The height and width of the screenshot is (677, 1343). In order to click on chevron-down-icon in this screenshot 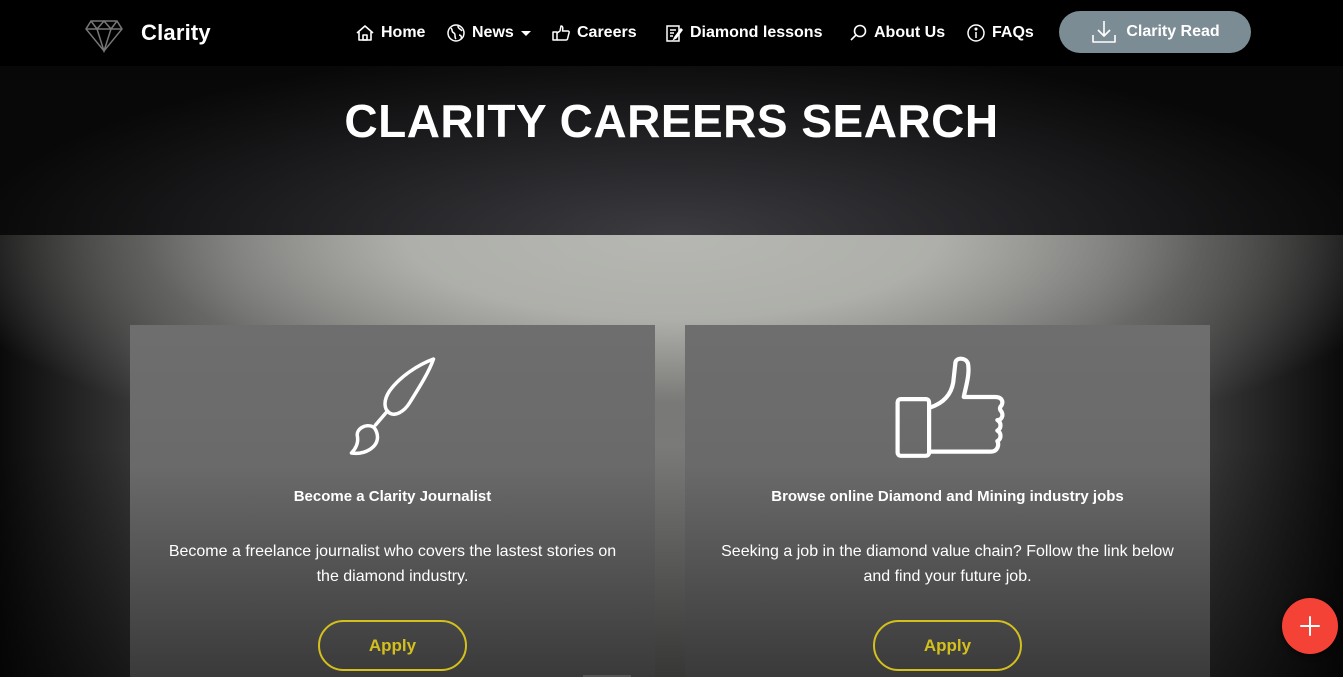, I will do `click(525, 33)`.